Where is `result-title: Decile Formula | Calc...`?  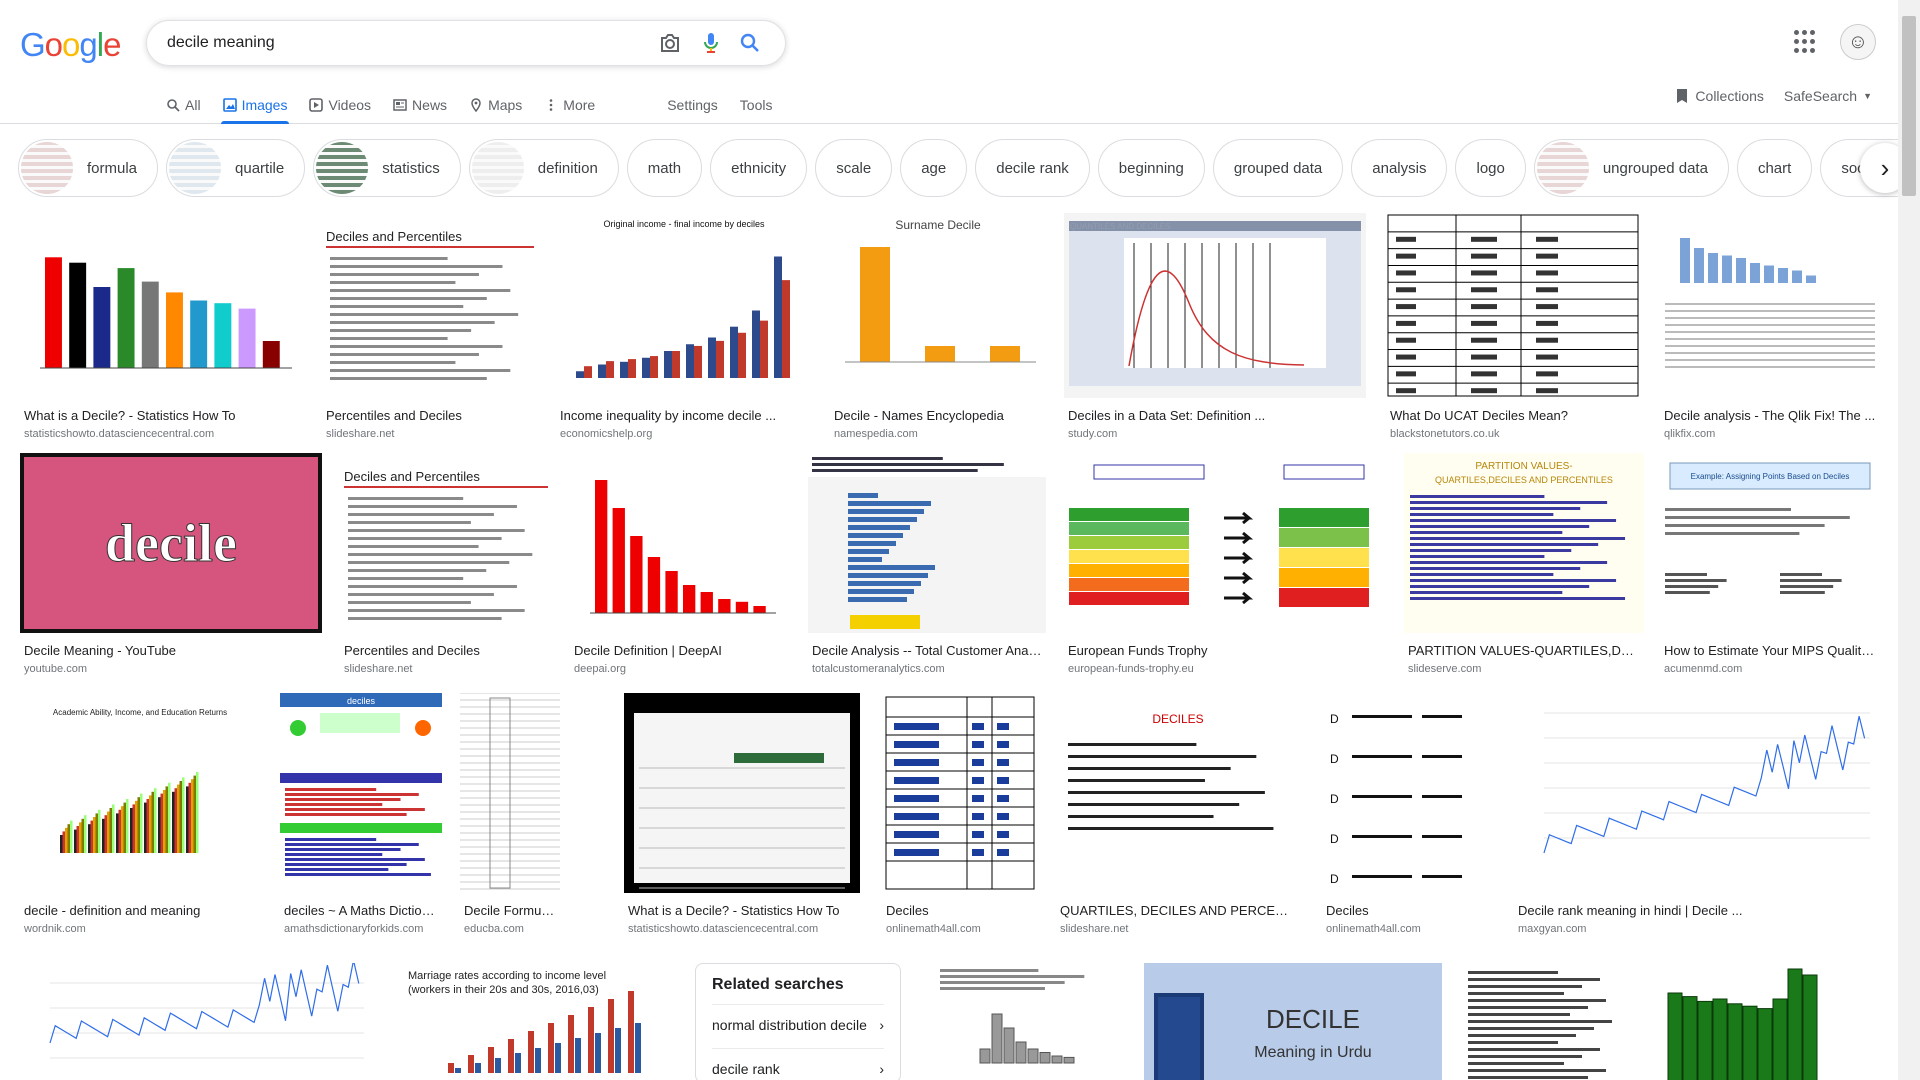 result-title: Decile Formula | Calc... is located at coordinates (510, 910).